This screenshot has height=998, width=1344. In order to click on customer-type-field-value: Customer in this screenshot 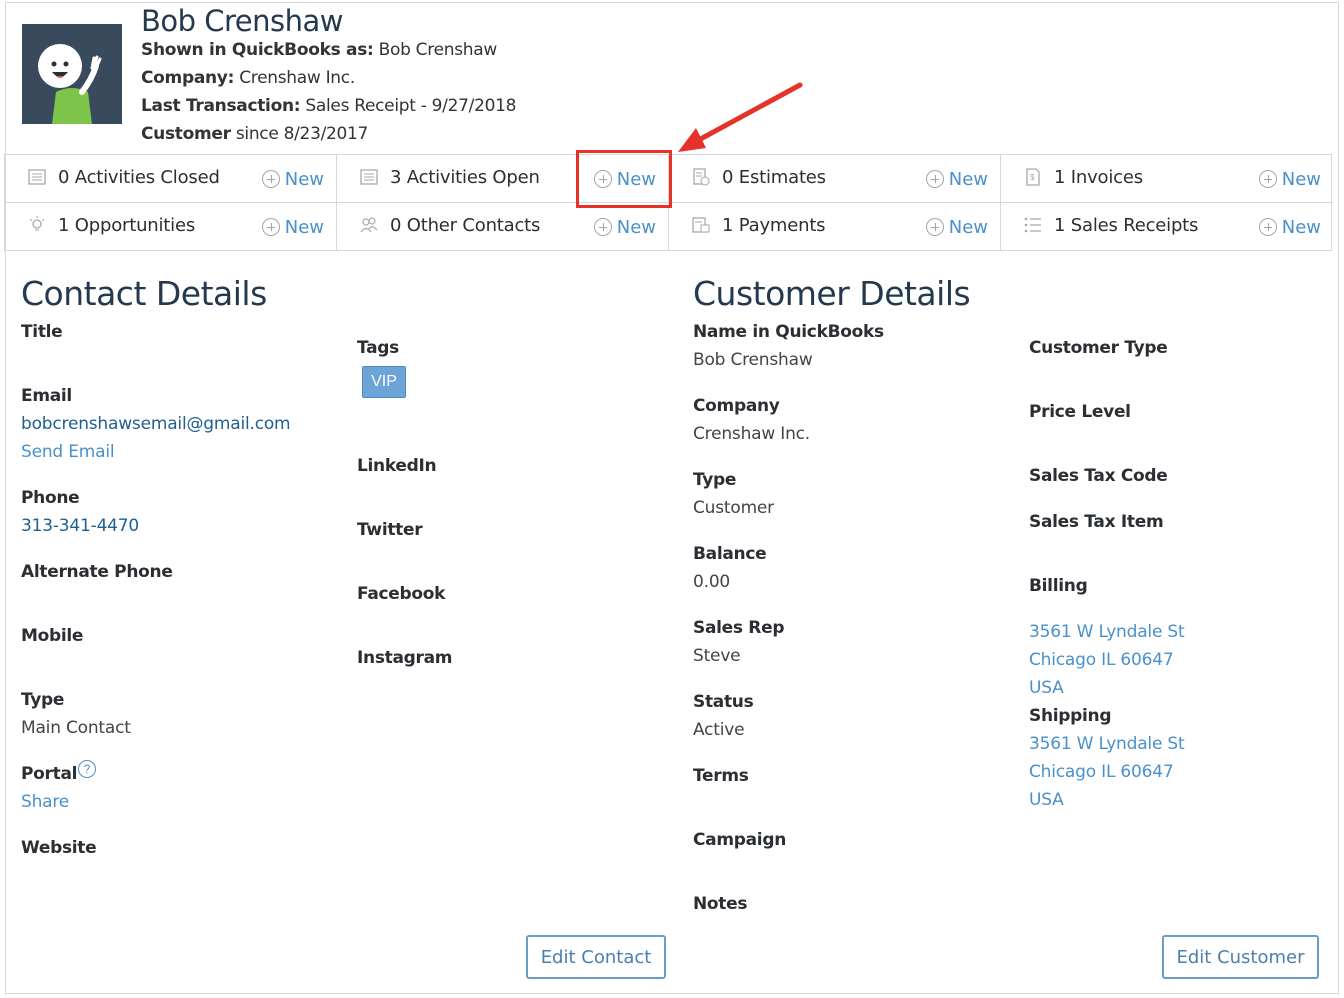, I will do `click(733, 508)`.